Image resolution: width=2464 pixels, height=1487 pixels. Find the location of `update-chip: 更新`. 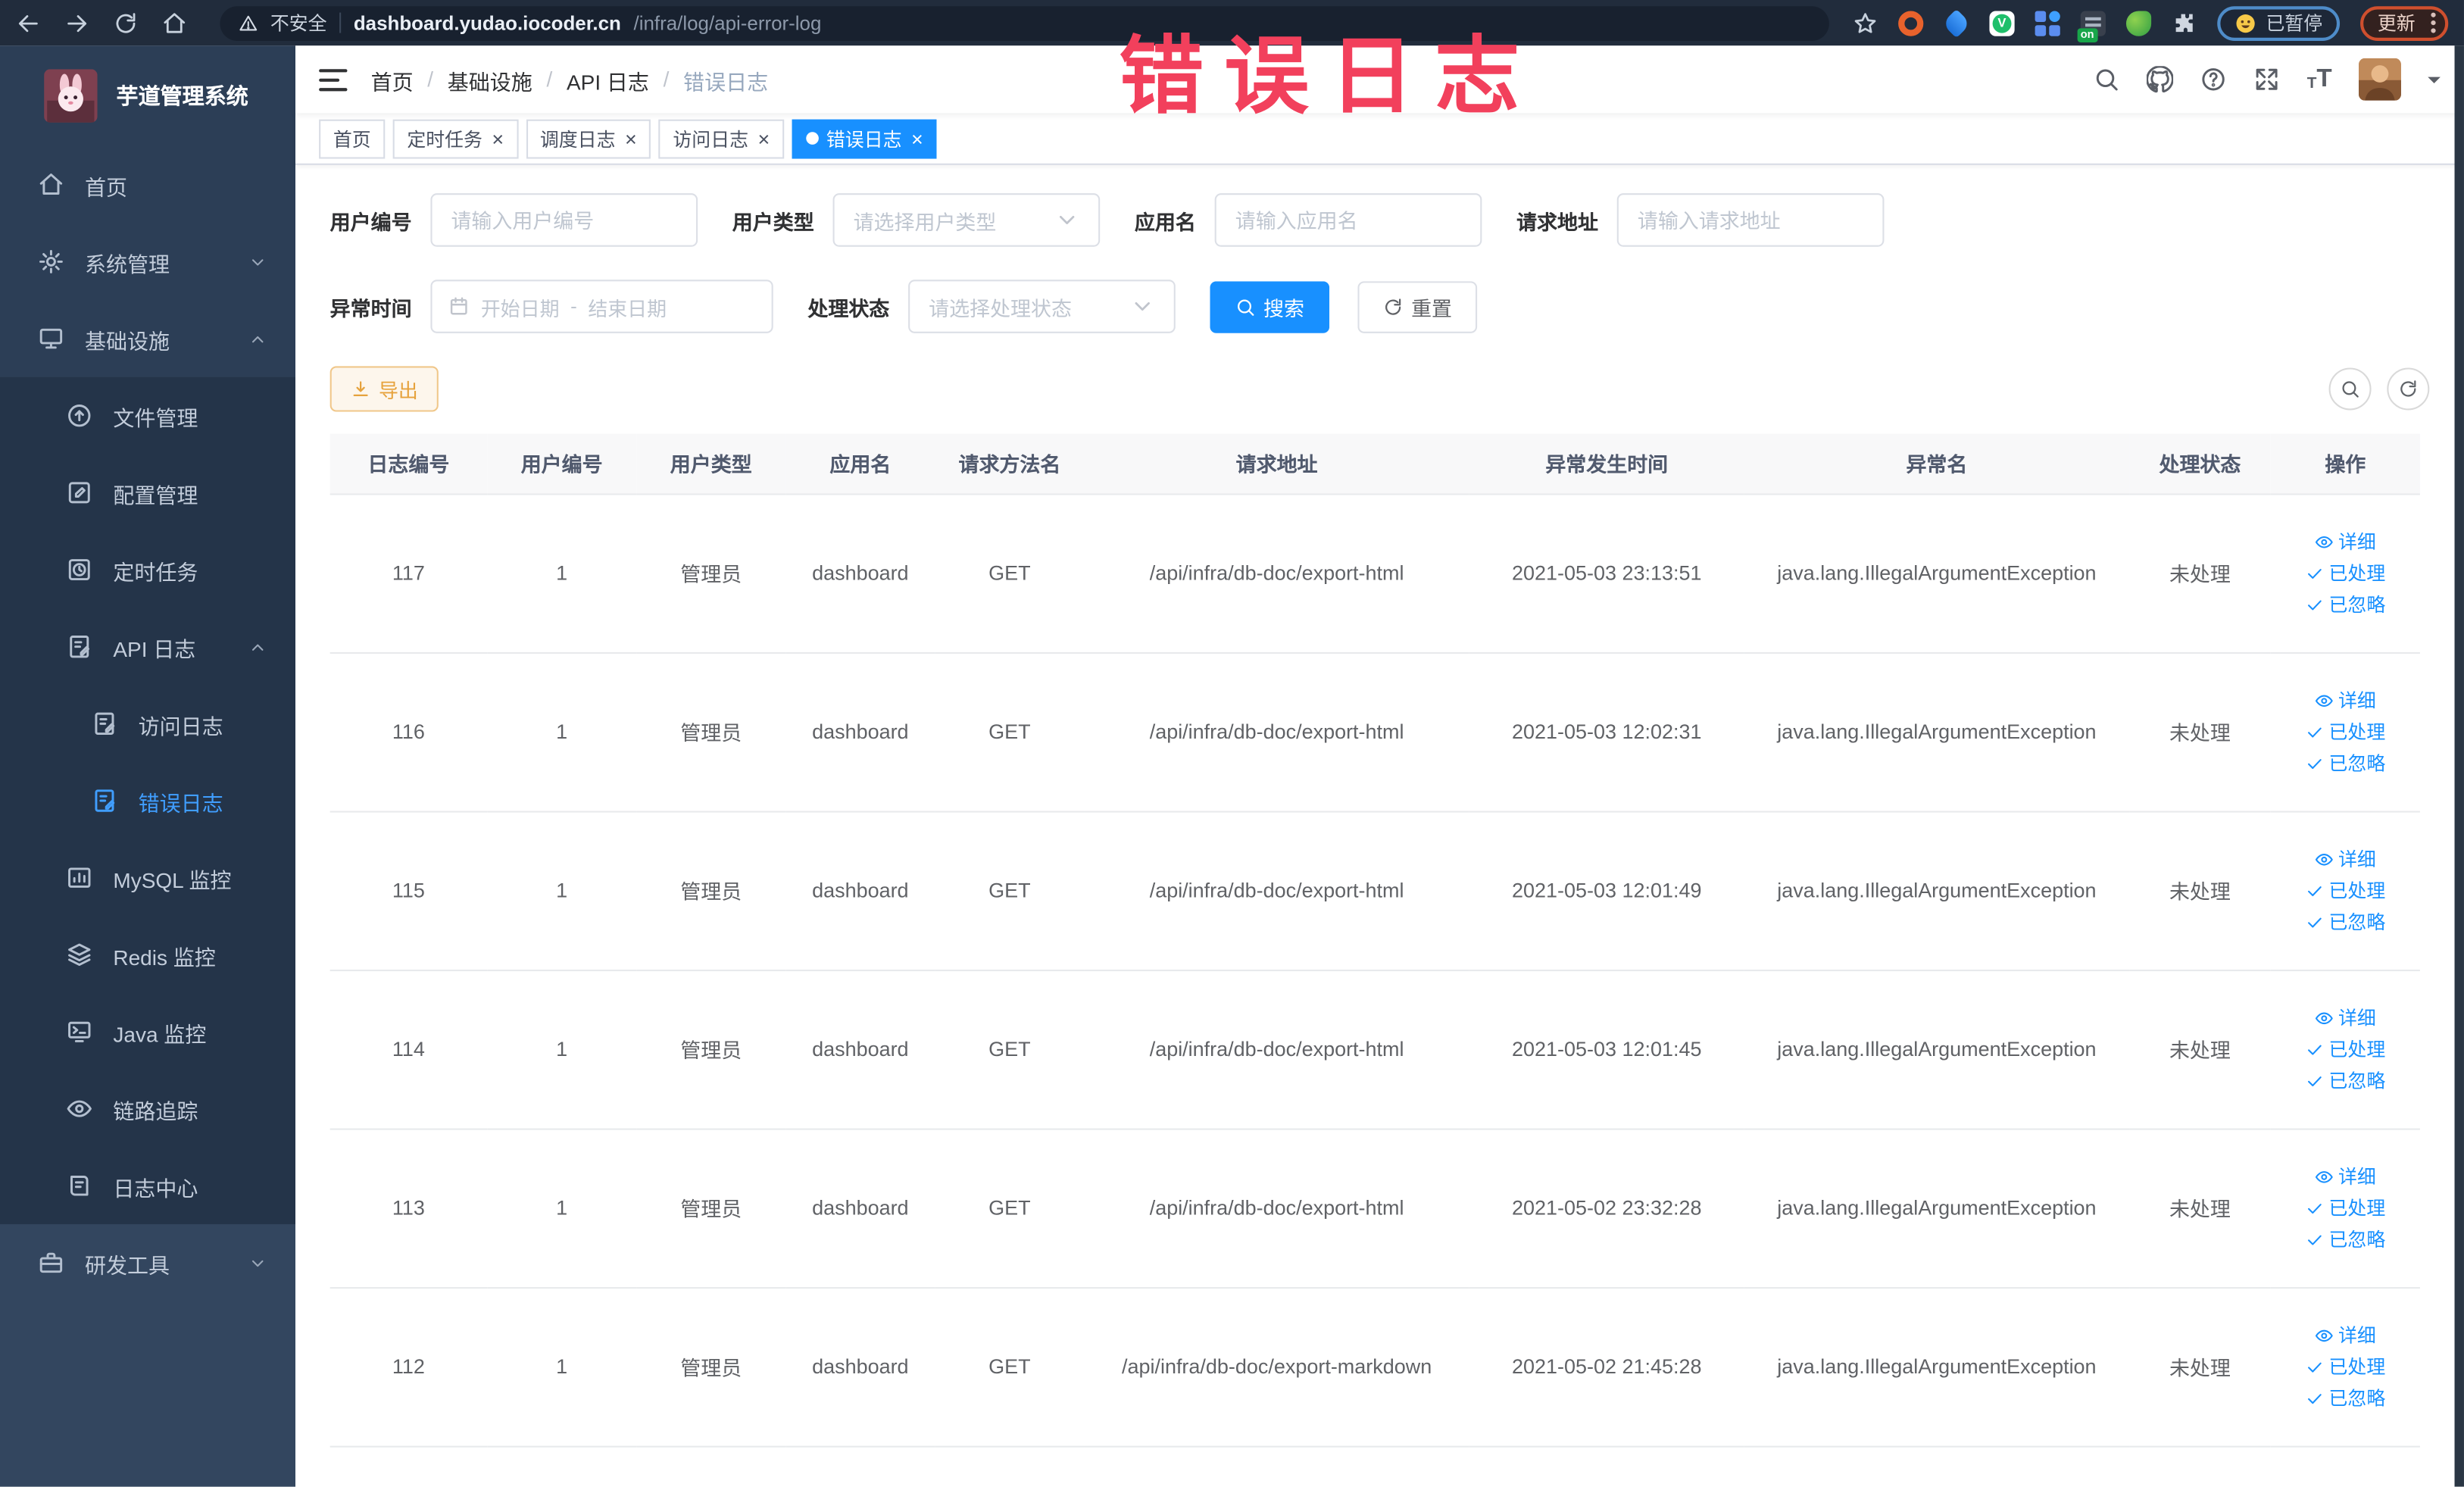

update-chip: 更新 is located at coordinates (2404, 22).